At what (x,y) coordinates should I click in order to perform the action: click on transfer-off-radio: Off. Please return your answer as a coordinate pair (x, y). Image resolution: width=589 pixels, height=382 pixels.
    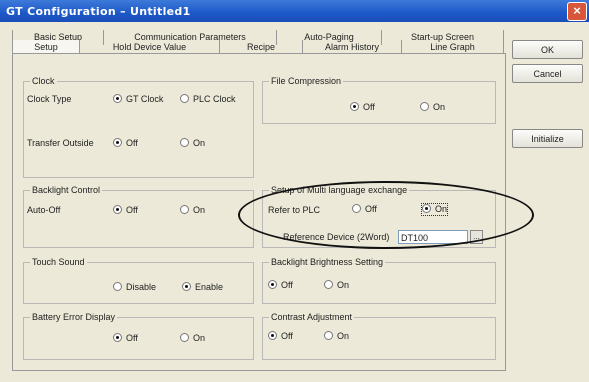
    Looking at the image, I should click on (125, 143).